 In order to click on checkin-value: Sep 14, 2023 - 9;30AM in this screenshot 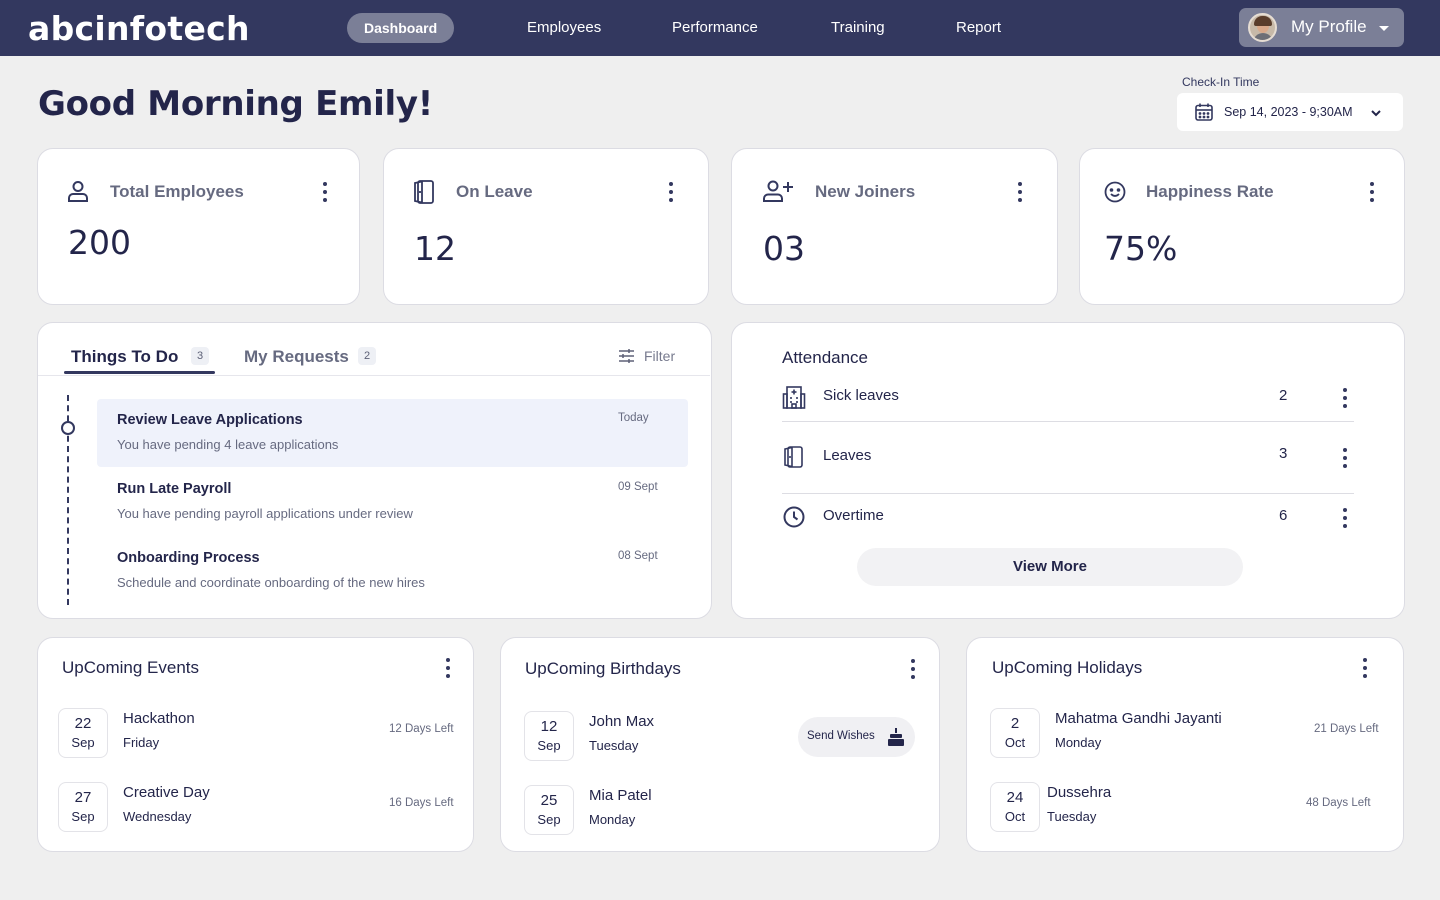, I will do `click(1288, 112)`.